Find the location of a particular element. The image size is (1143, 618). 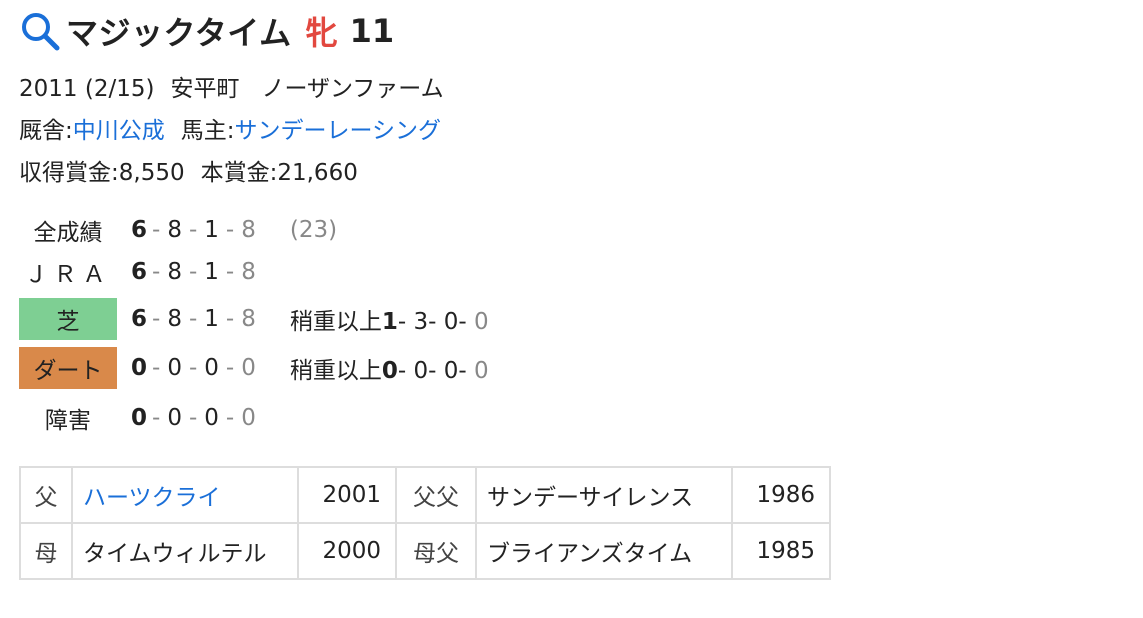

heavy-track-record: 稍重以上0- 0- 0- 0 is located at coordinates (389, 371).